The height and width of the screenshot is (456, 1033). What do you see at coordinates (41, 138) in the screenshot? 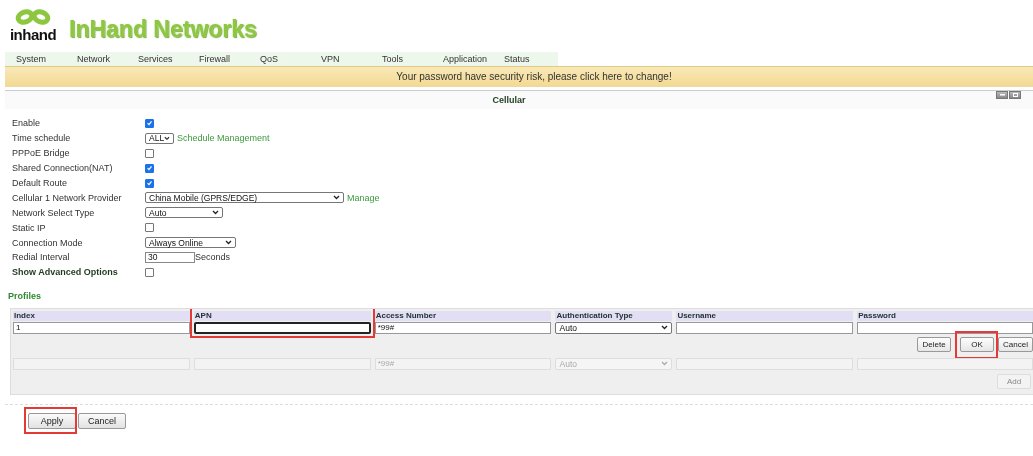
I see `field-label: Time schedule` at bounding box center [41, 138].